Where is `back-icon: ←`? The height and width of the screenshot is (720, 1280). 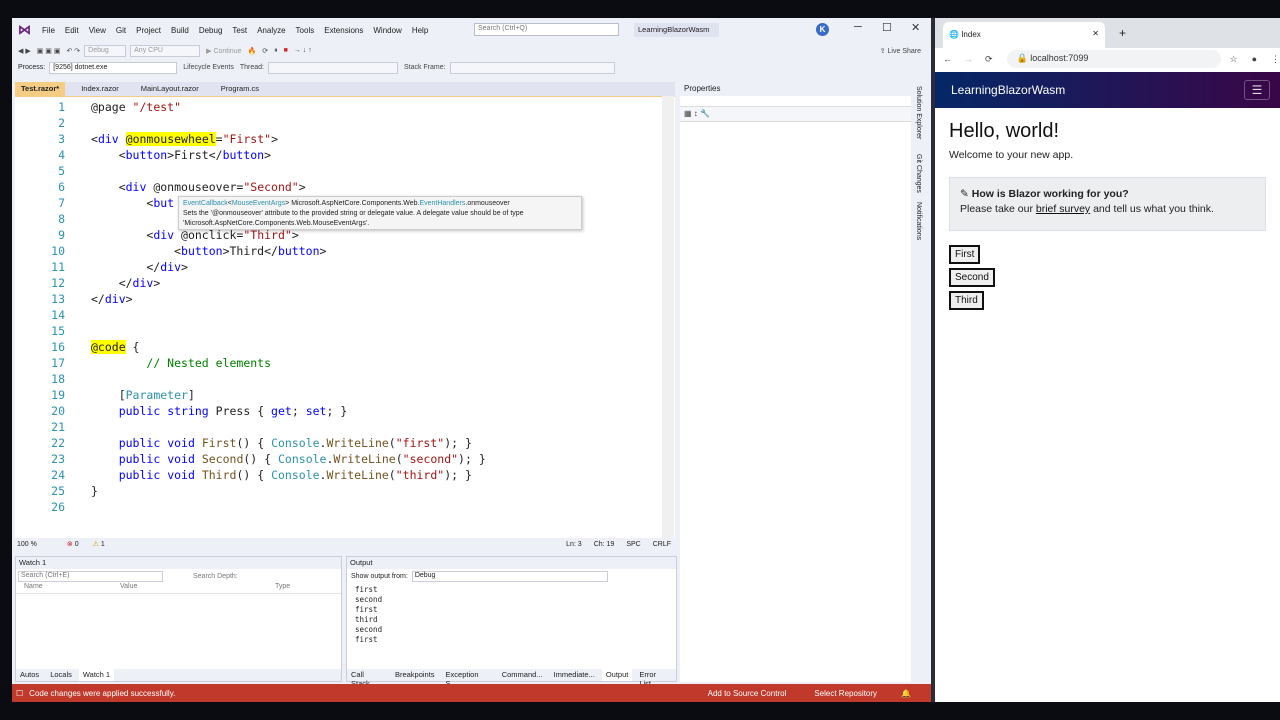 back-icon: ← is located at coordinates (947, 59).